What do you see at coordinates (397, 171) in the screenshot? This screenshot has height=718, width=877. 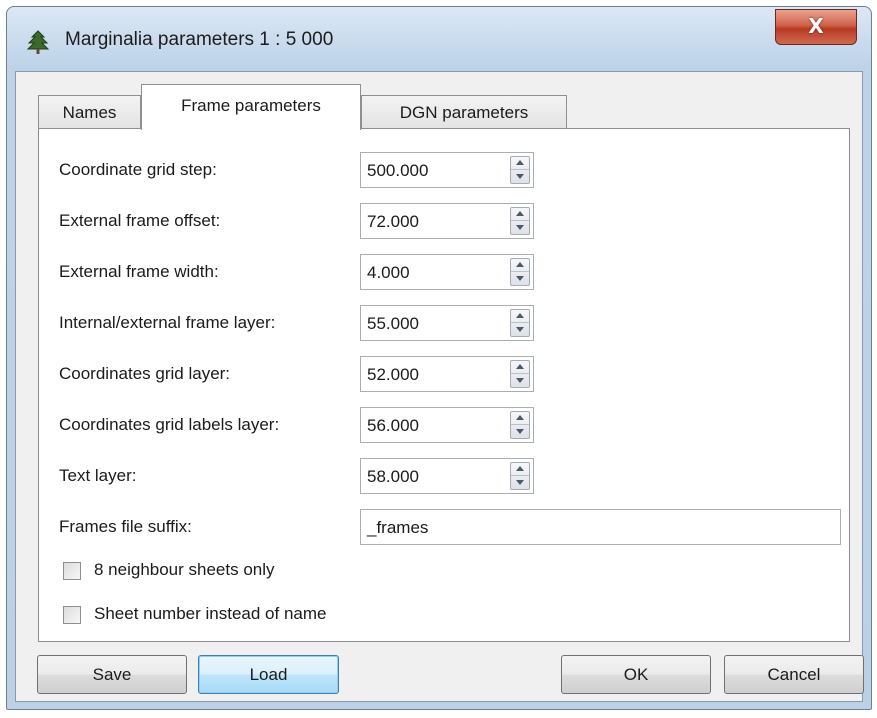 I see `spinbox-value: 500.000` at bounding box center [397, 171].